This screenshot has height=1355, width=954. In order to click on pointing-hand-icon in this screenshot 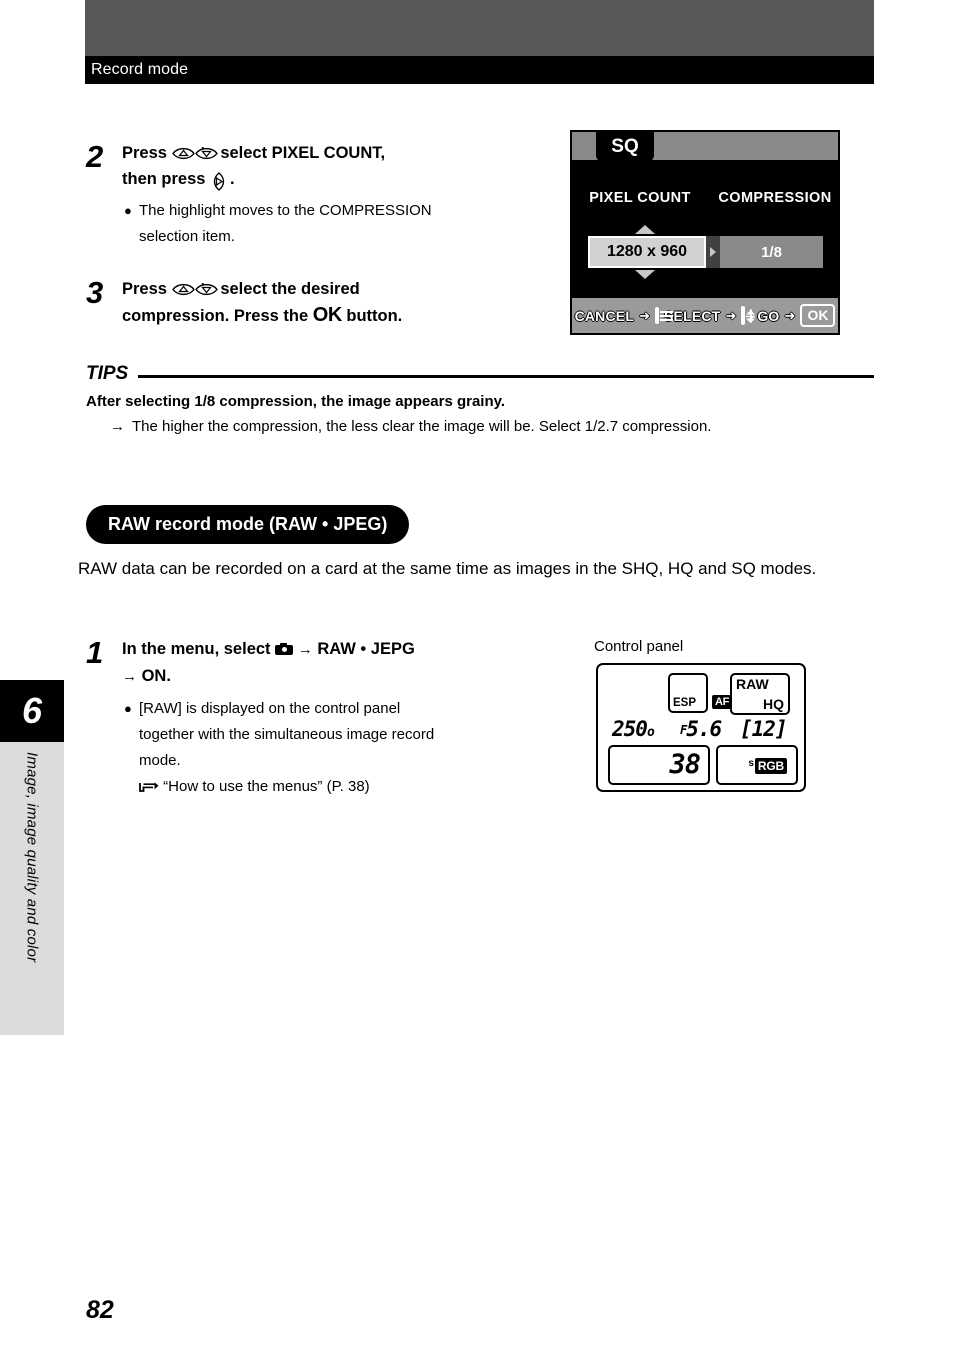, I will do `click(149, 784)`.